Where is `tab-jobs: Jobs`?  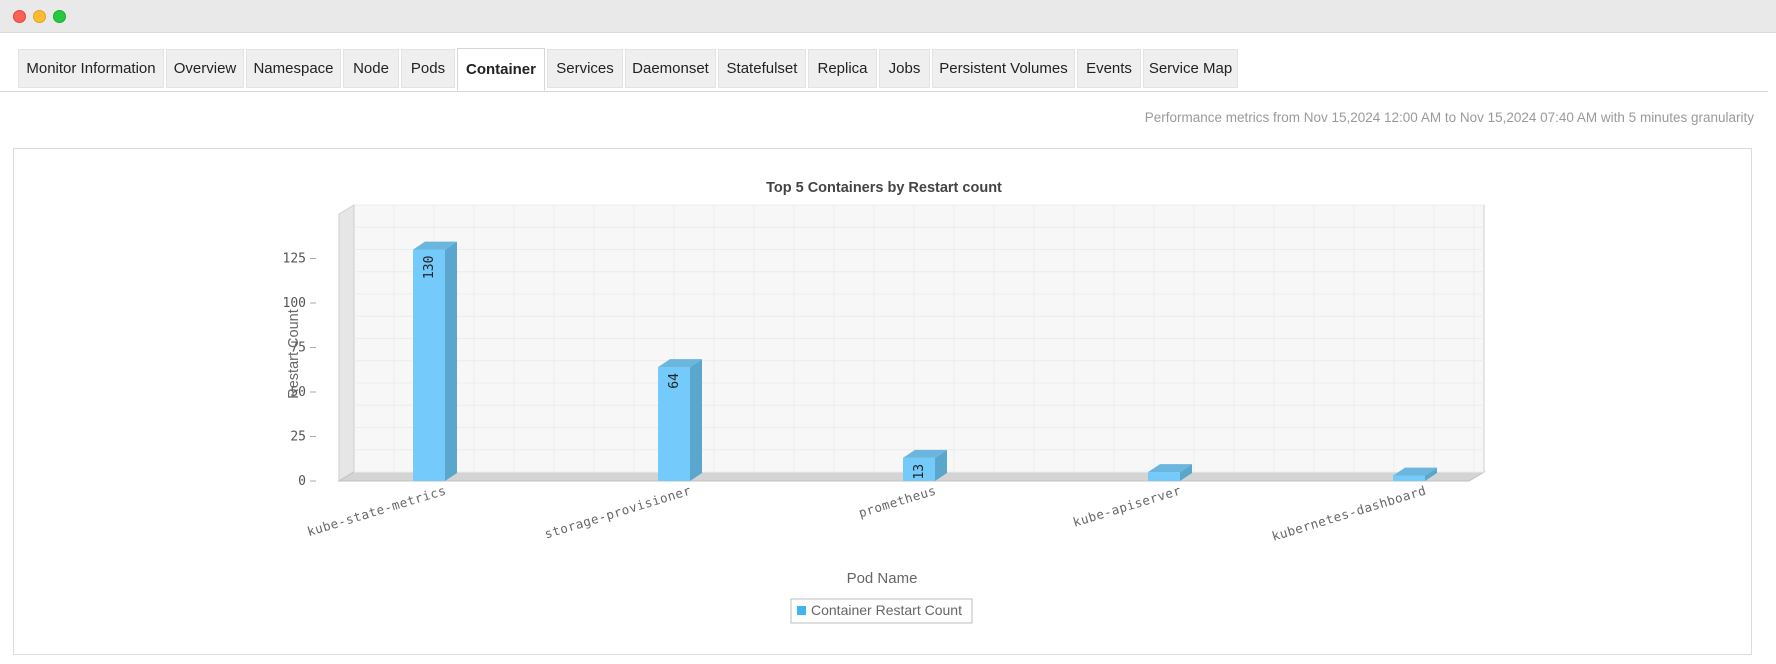
tab-jobs: Jobs is located at coordinates (904, 68).